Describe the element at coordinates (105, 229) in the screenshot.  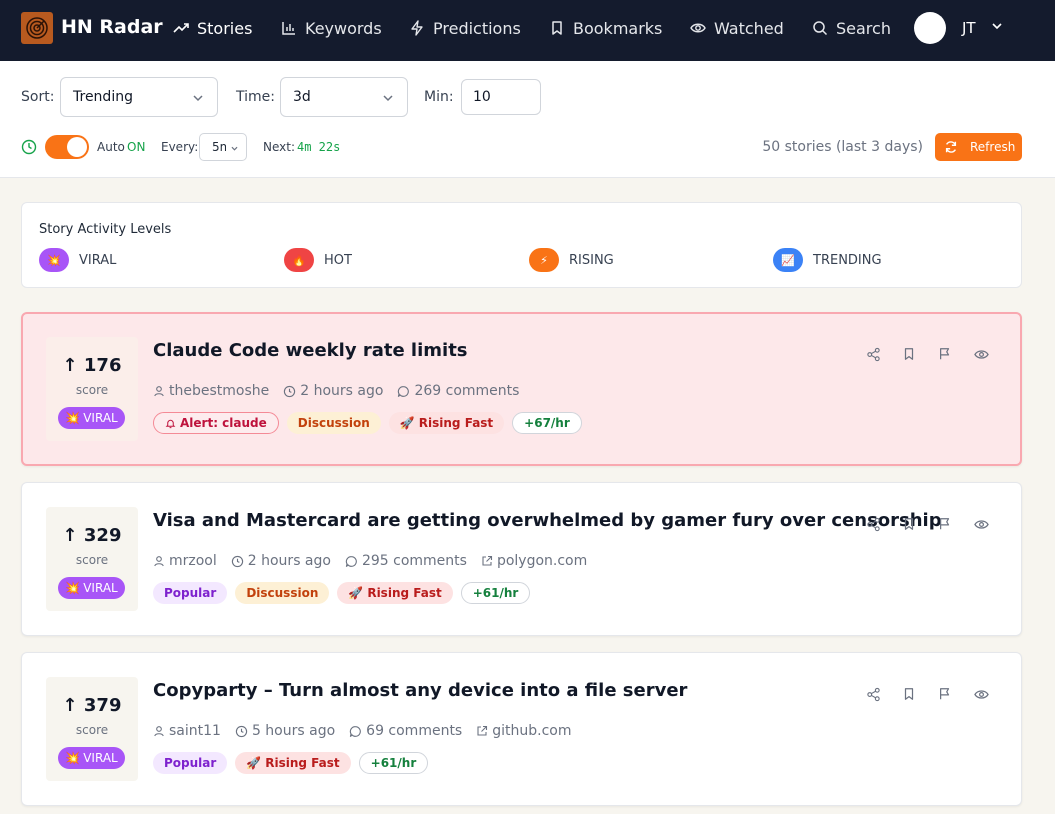
I see `legend-title: Story Activity Levels` at that location.